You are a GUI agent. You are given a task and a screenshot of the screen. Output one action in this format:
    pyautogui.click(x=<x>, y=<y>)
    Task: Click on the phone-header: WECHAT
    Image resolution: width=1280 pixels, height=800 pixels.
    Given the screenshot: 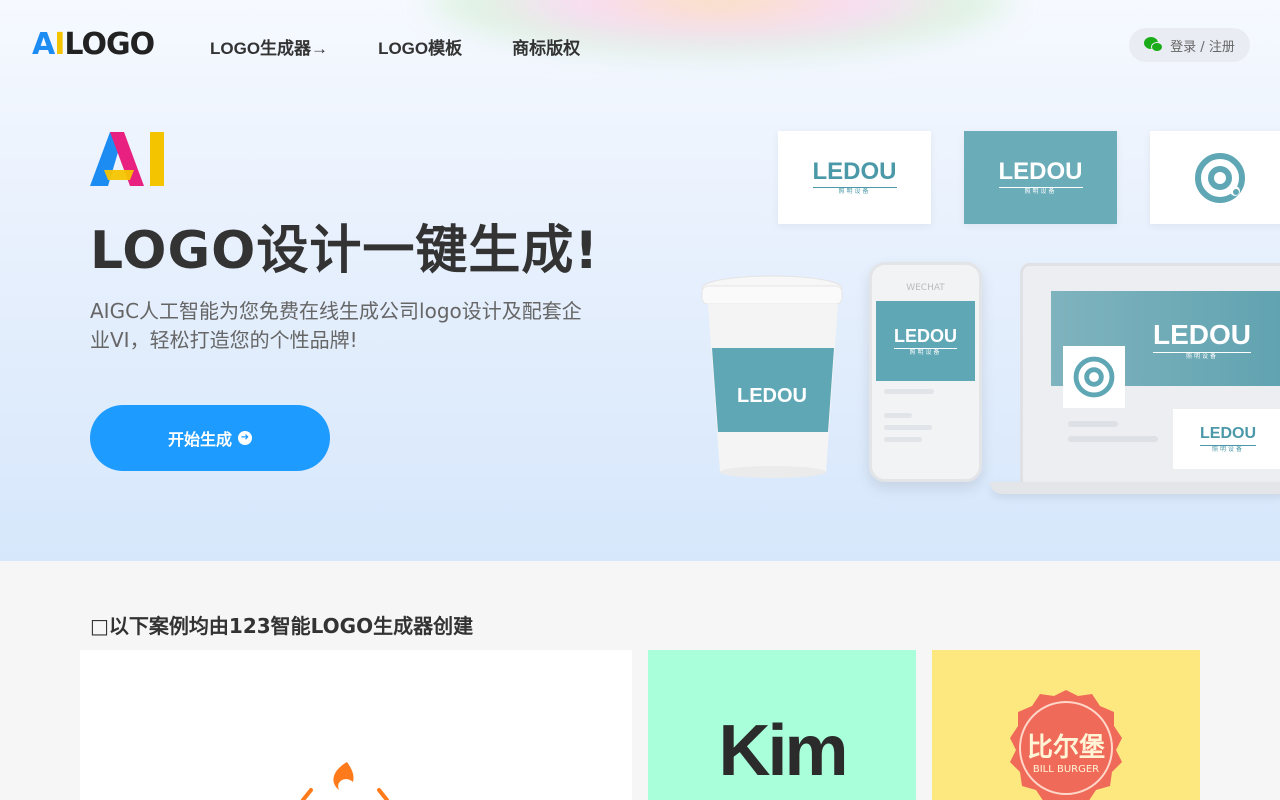 What is the action you would take?
    pyautogui.click(x=925, y=288)
    